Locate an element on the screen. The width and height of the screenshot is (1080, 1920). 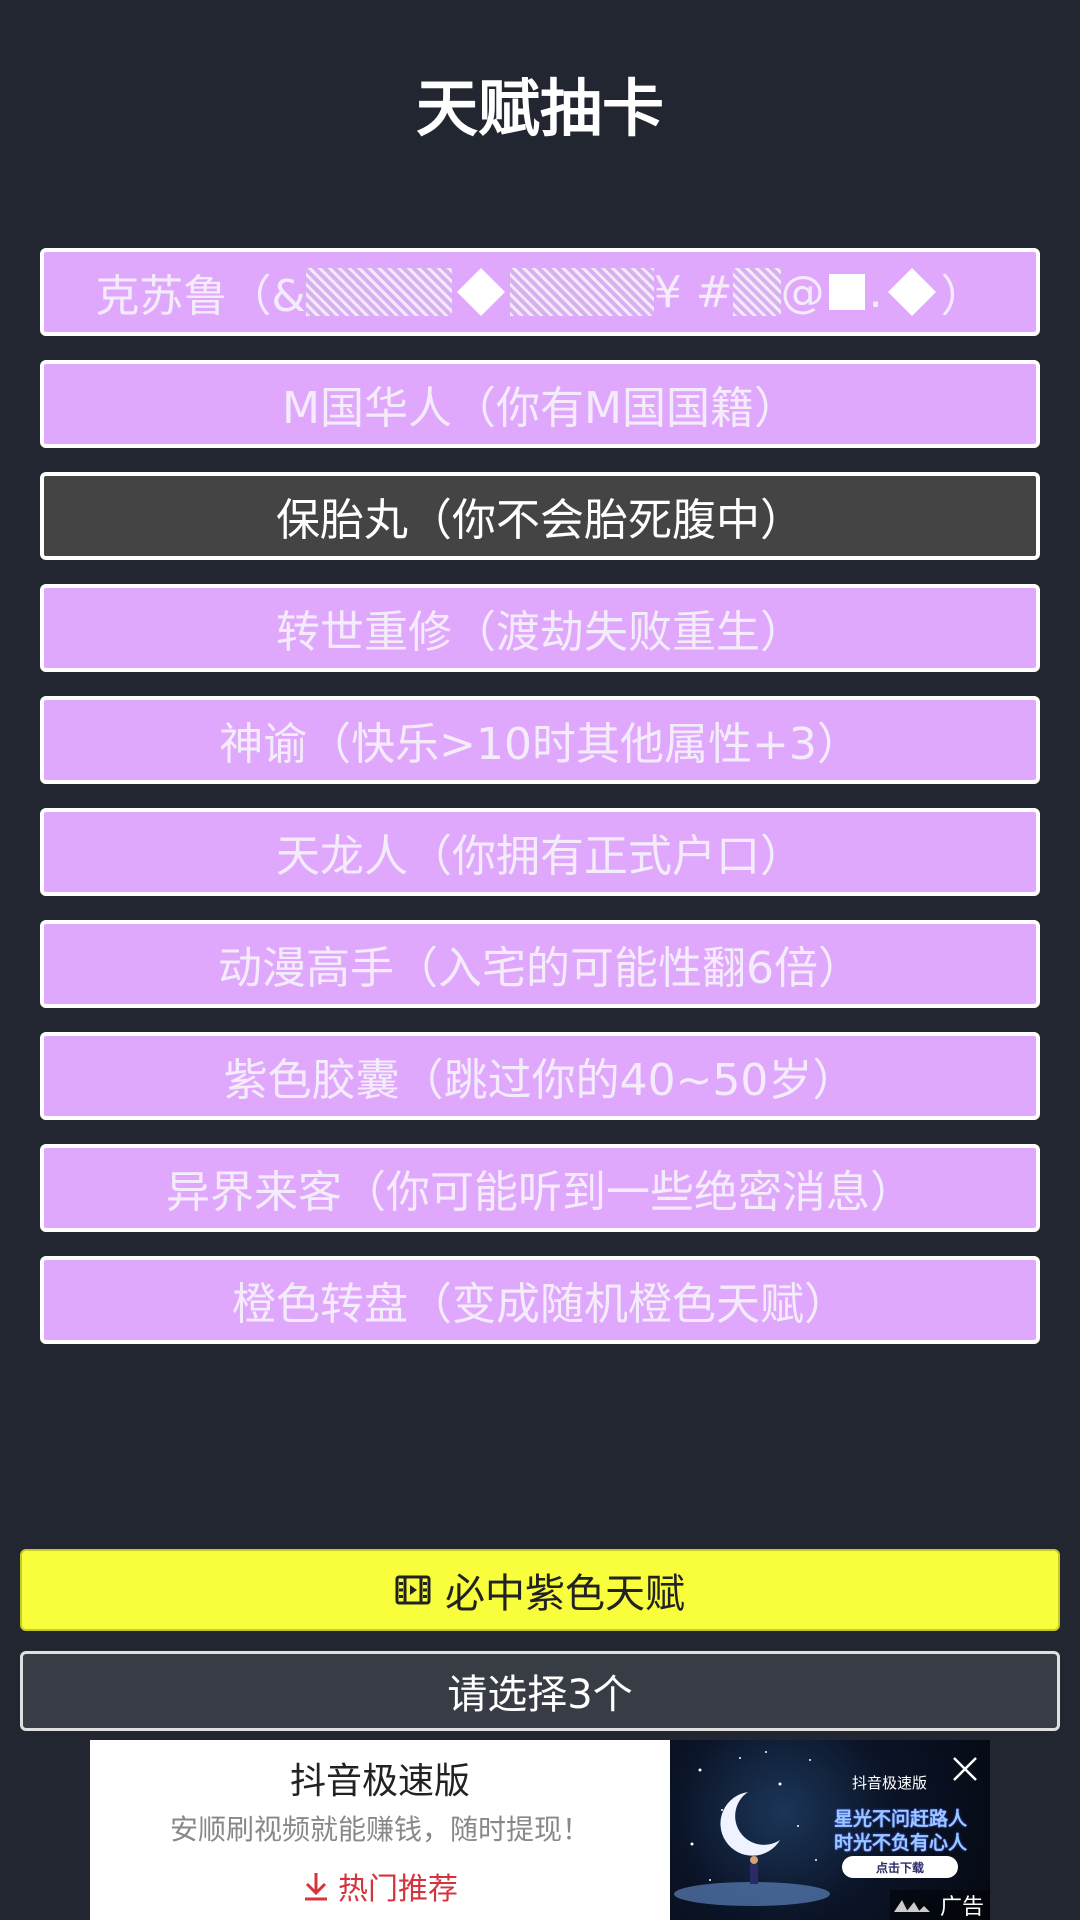
ad-image-download-button: 点击下载 is located at coordinates (900, 1867).